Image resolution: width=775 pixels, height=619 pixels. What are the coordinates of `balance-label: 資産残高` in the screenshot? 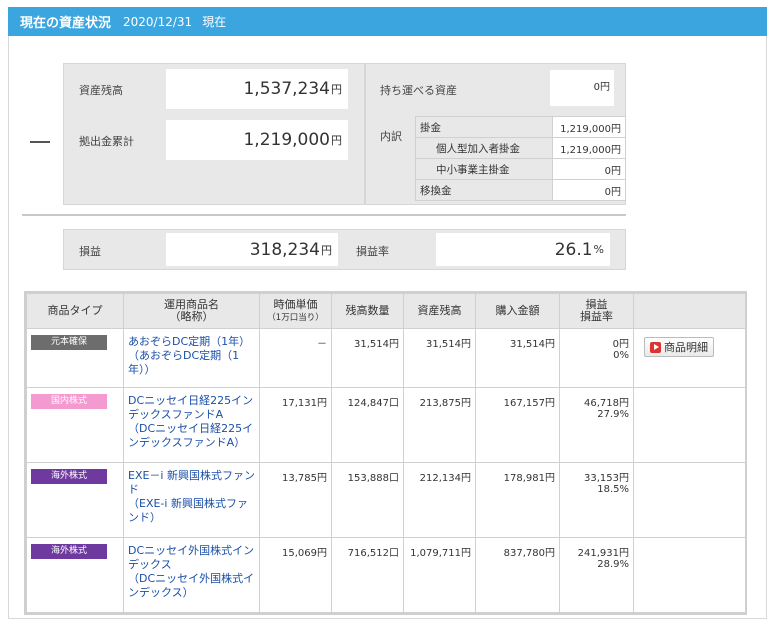 It's located at (101, 90).